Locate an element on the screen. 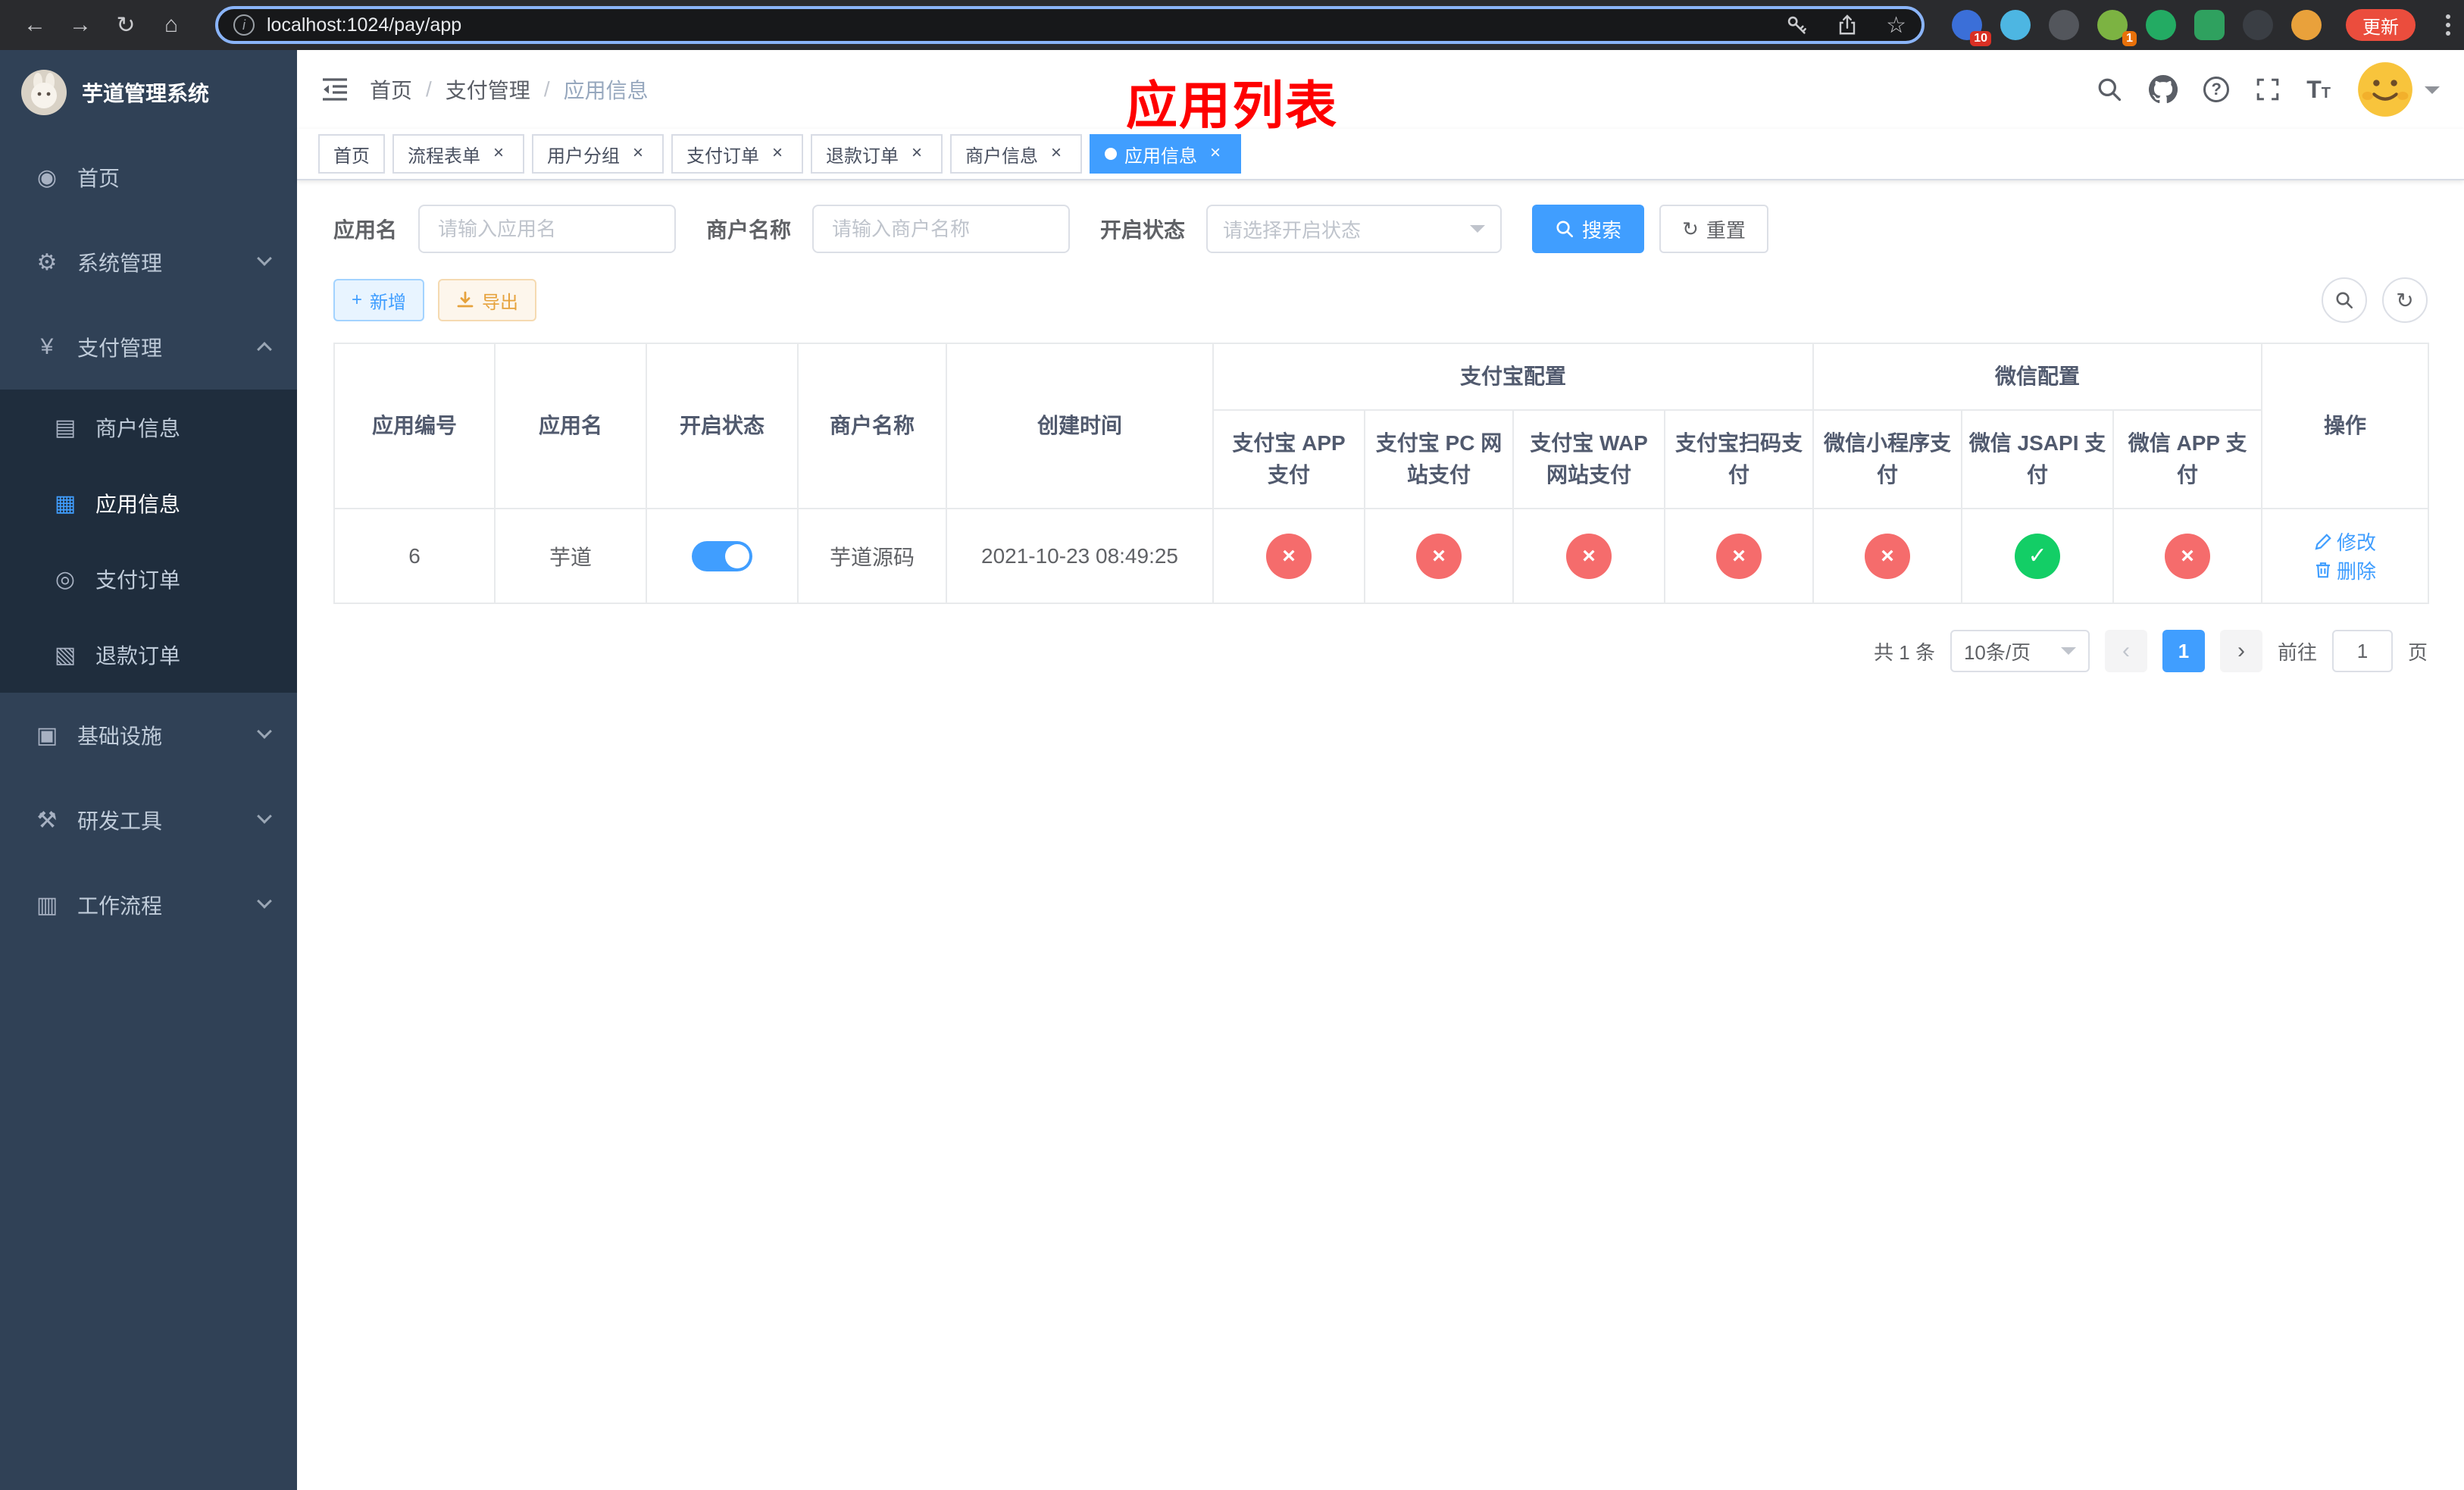 The height and width of the screenshot is (1490, 2464). monitor-icon: ▣ is located at coordinates (47, 735).